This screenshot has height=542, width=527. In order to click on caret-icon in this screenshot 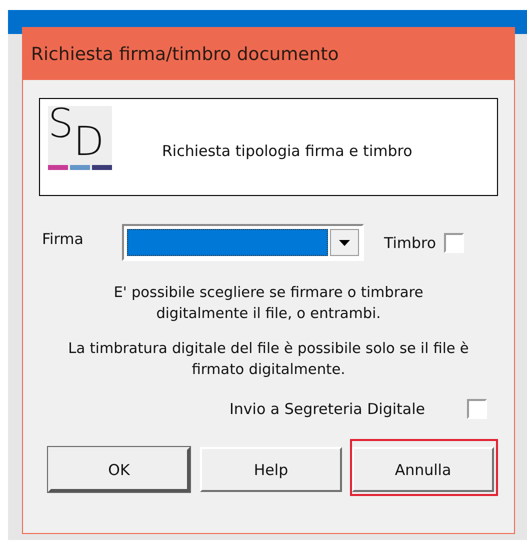, I will do `click(344, 243)`.